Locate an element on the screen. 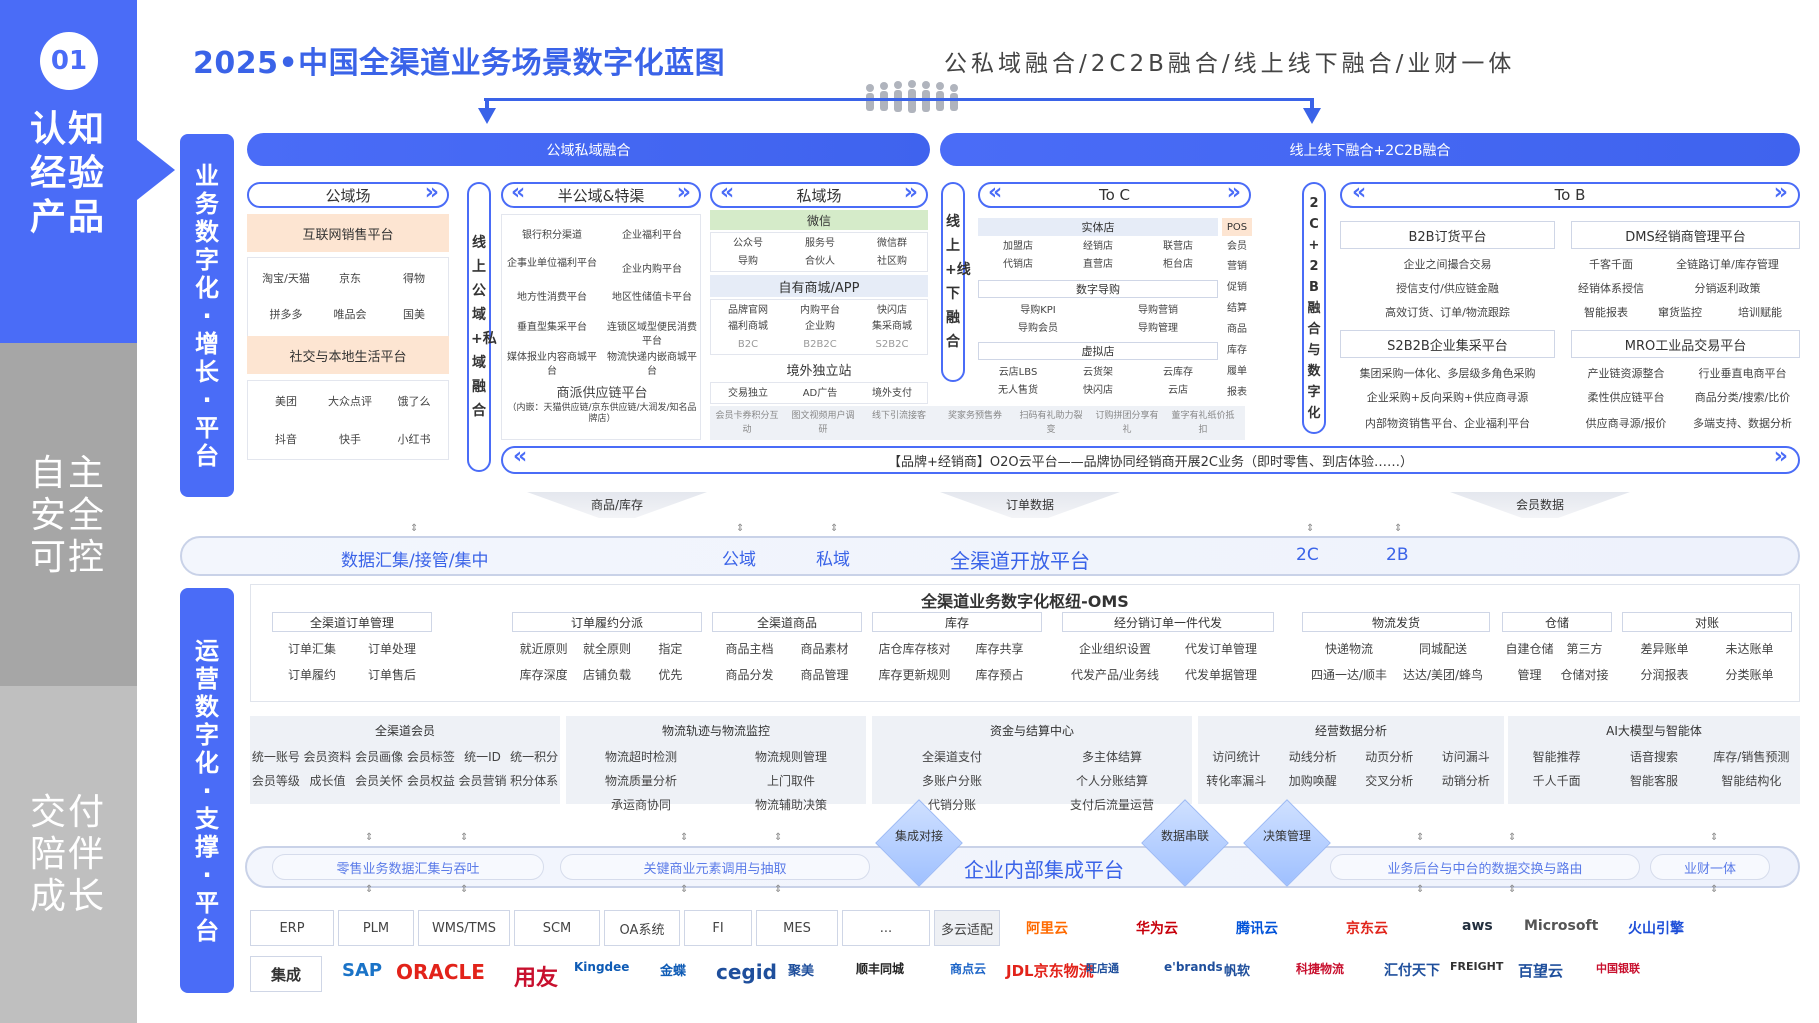 The image size is (1819, 1023). oms-item: 第三方 is located at coordinates (1584, 649).